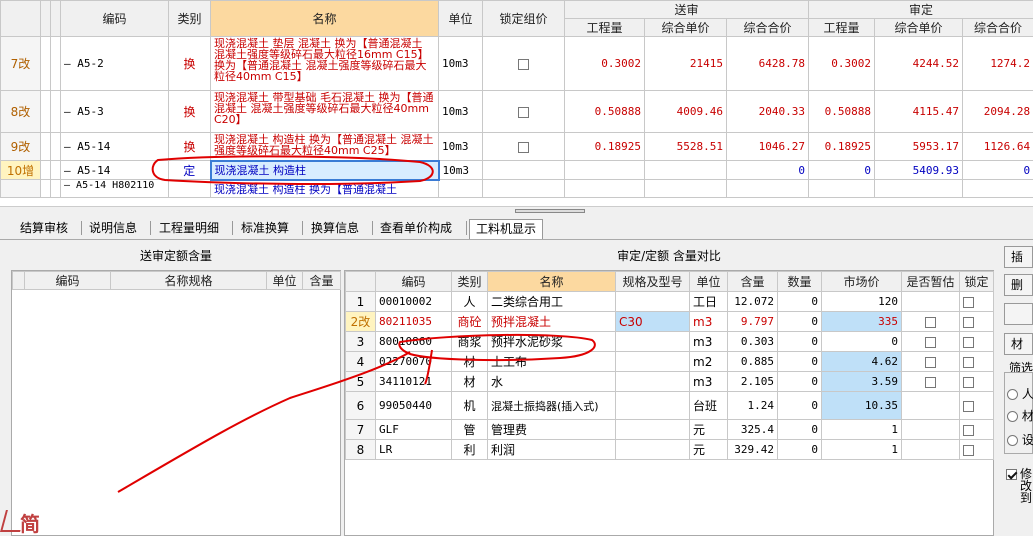  What do you see at coordinates (20, 188) in the screenshot?
I see `row-number` at bounding box center [20, 188].